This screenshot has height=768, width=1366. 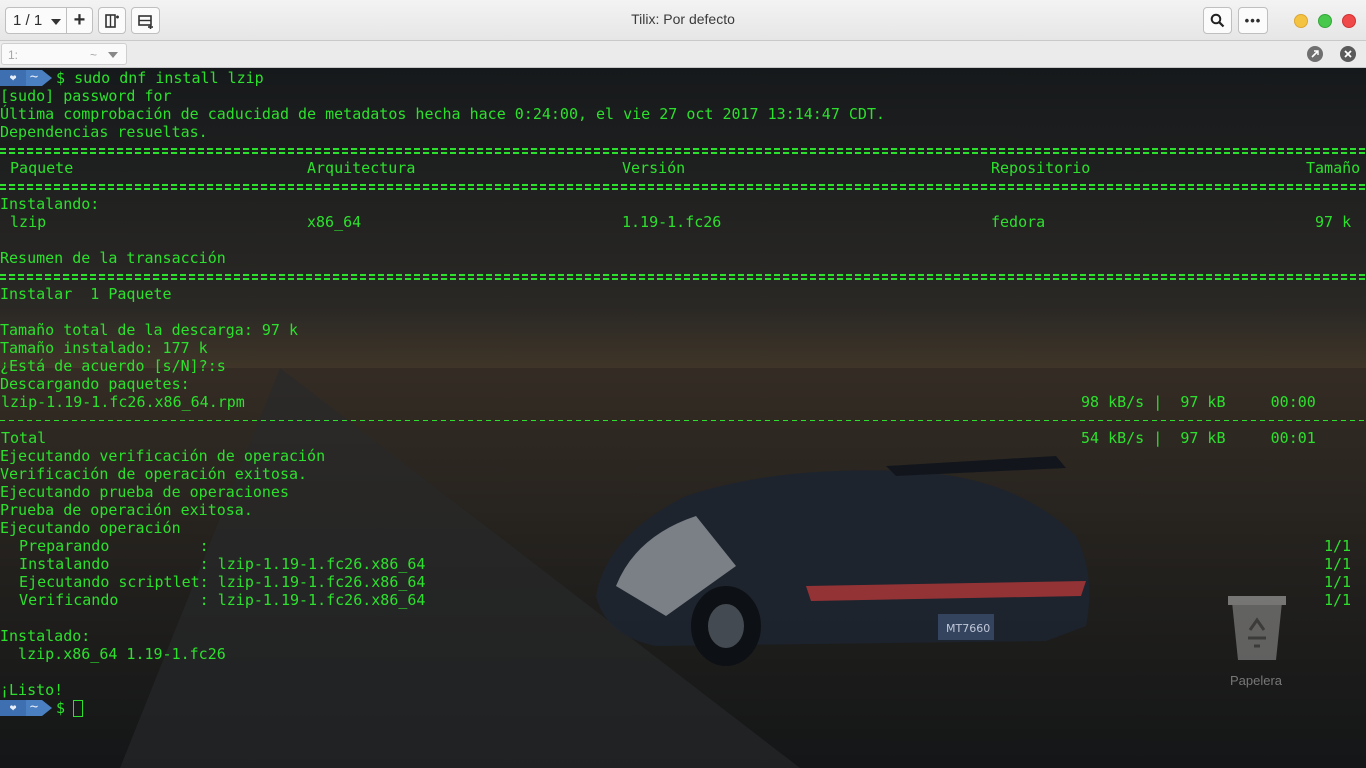 I want to click on output-line: lzip.x86_64 1.19-1.fc26, so click(x=113, y=654).